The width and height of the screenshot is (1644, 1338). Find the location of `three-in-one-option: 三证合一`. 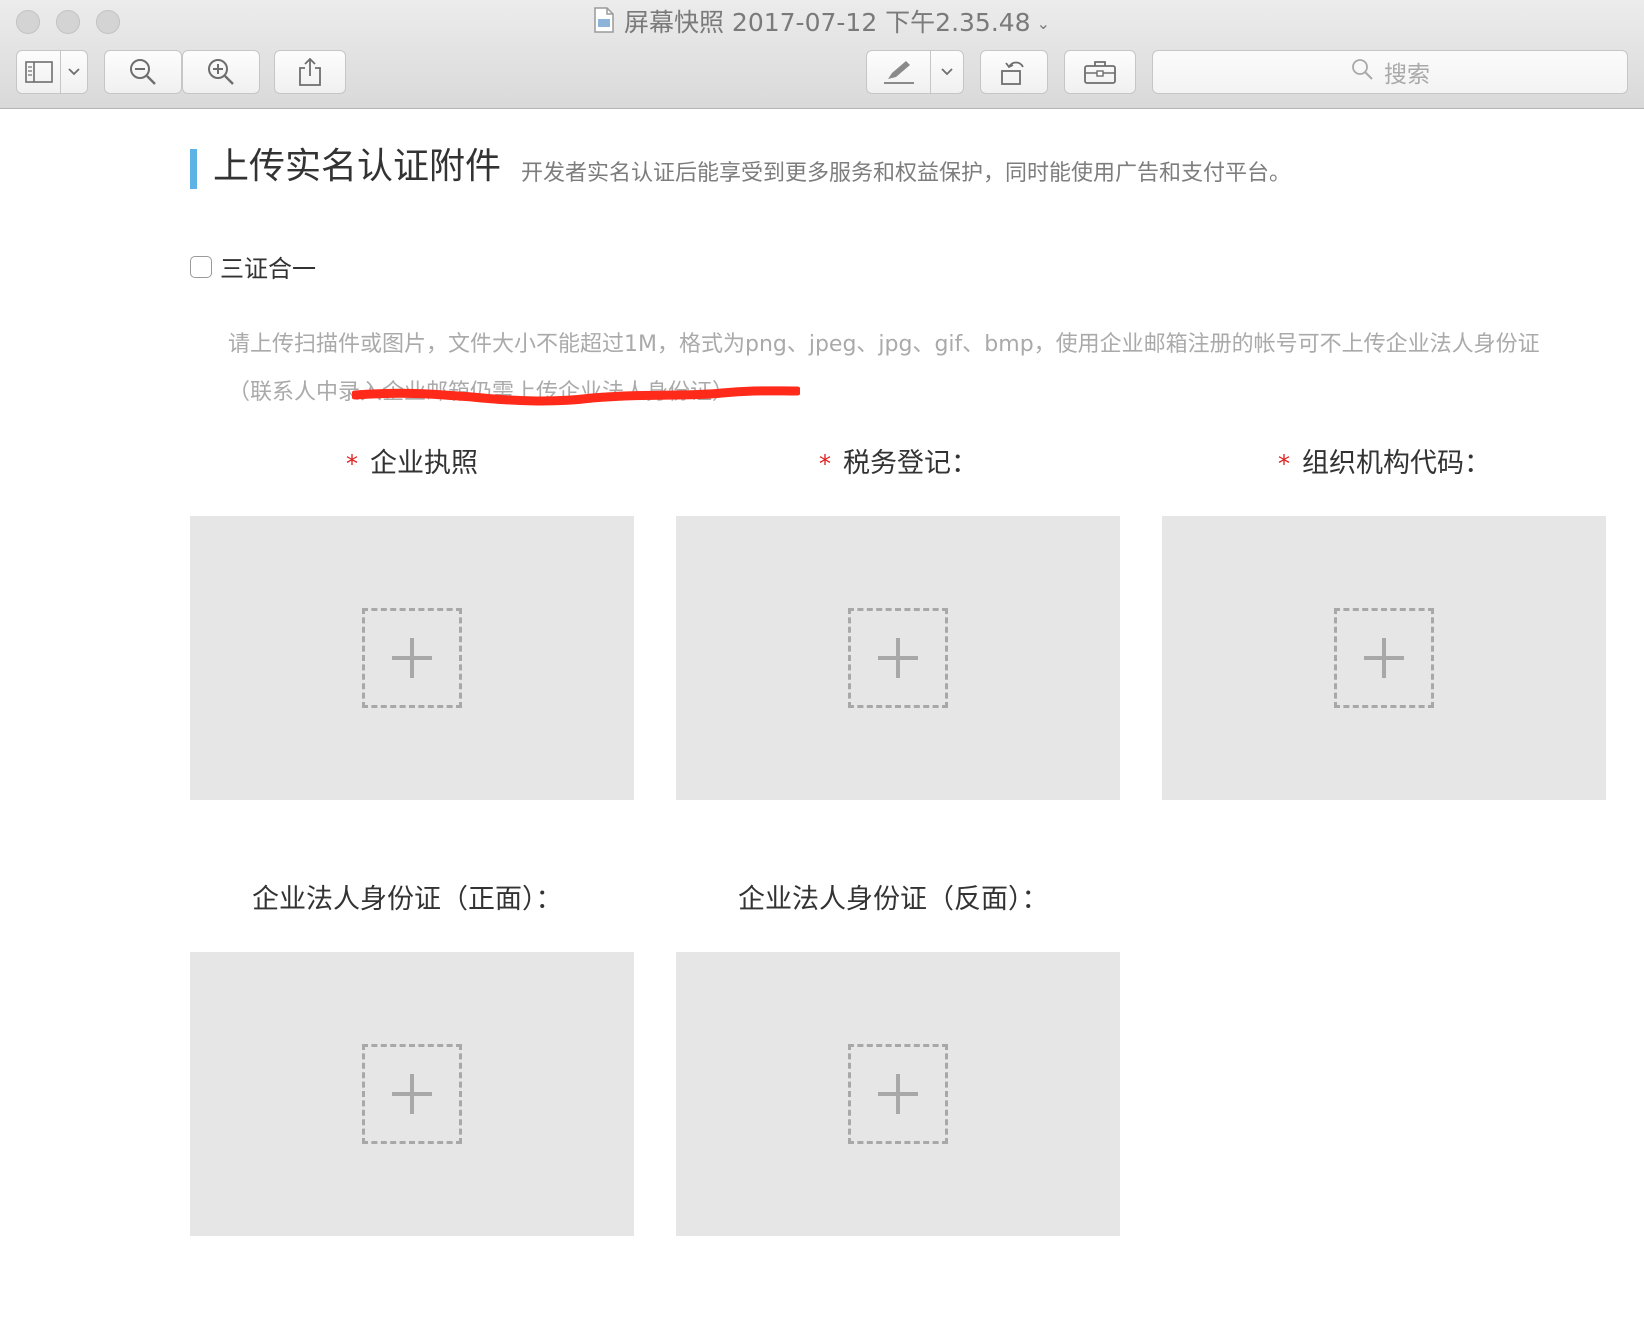

three-in-one-option: 三证合一 is located at coordinates (253, 266).